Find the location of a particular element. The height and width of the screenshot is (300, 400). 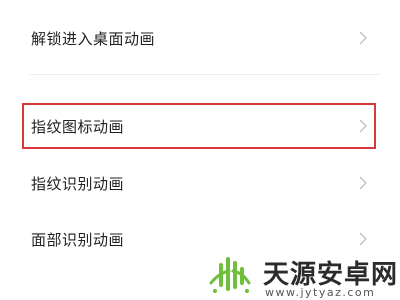

menu-item-label: 指纹识别动画 is located at coordinates (78, 183).